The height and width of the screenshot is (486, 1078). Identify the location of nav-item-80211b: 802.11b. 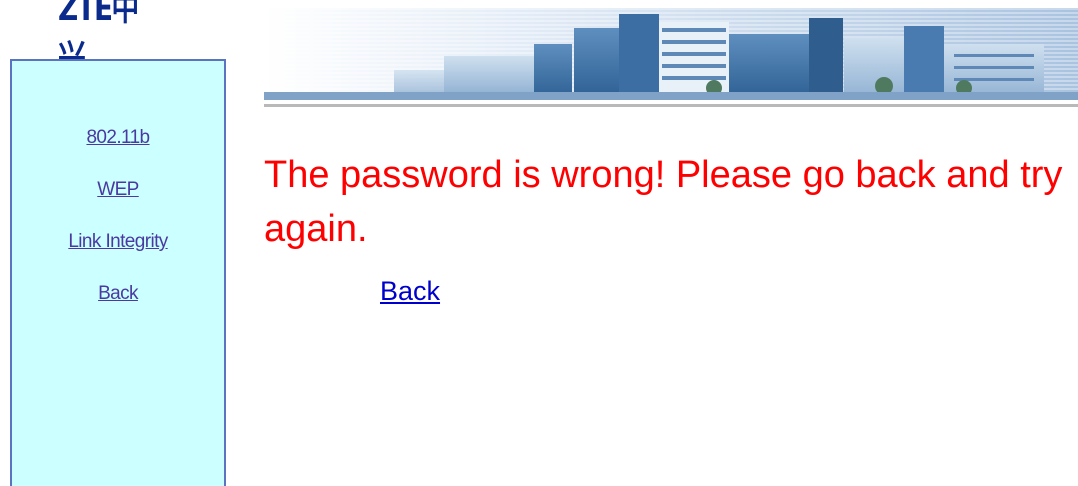
(118, 149).